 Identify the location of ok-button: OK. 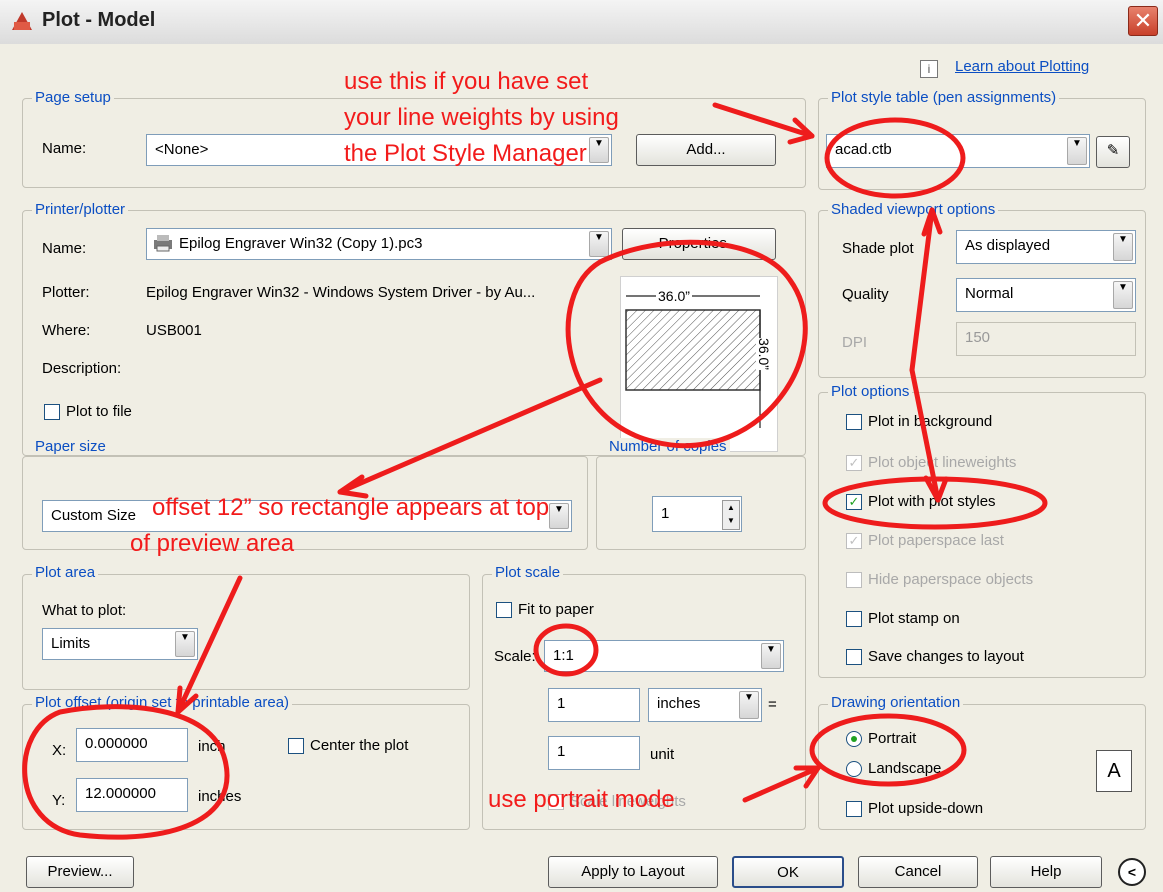
(788, 872).